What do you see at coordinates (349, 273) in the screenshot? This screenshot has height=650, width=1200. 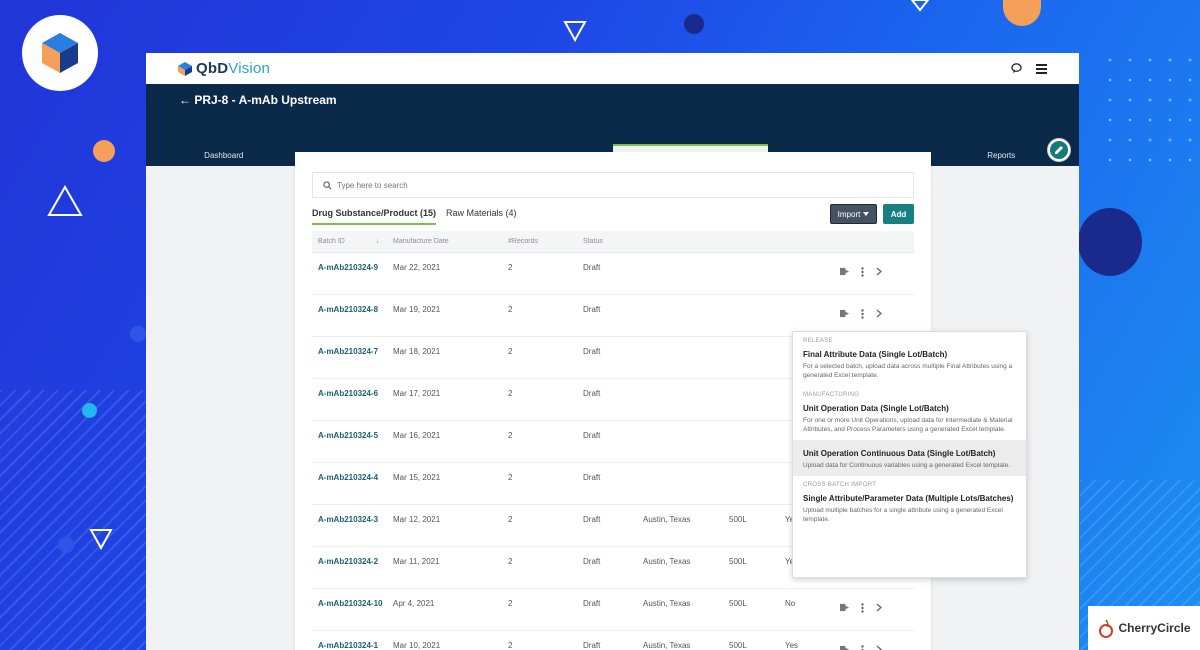 I see `batch-id-link: A-mAb210324-9` at bounding box center [349, 273].